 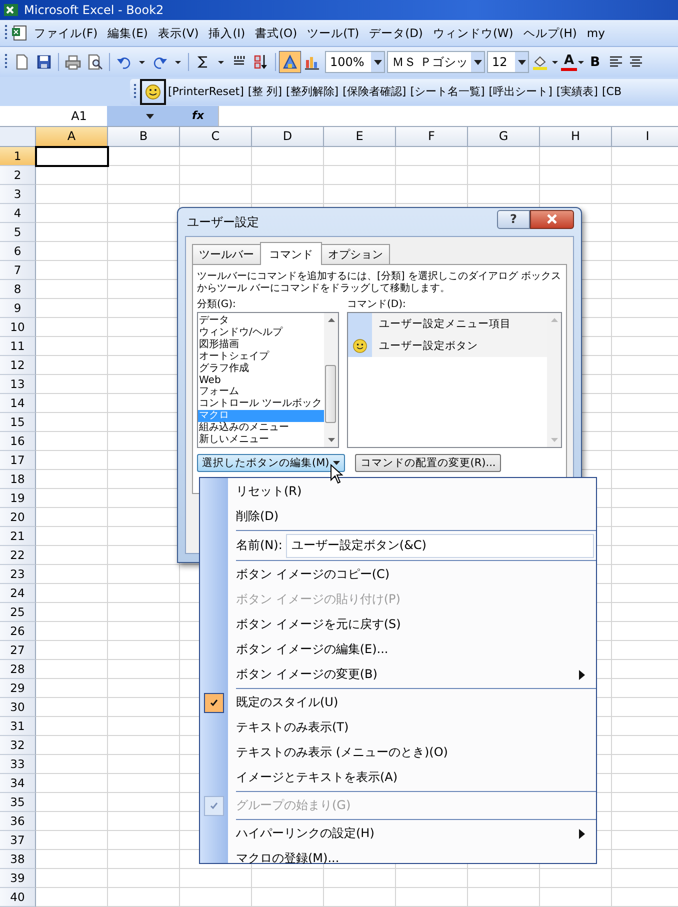 What do you see at coordinates (261, 332) in the screenshot?
I see `category-item: ウィンドウ/ヘルプ` at bounding box center [261, 332].